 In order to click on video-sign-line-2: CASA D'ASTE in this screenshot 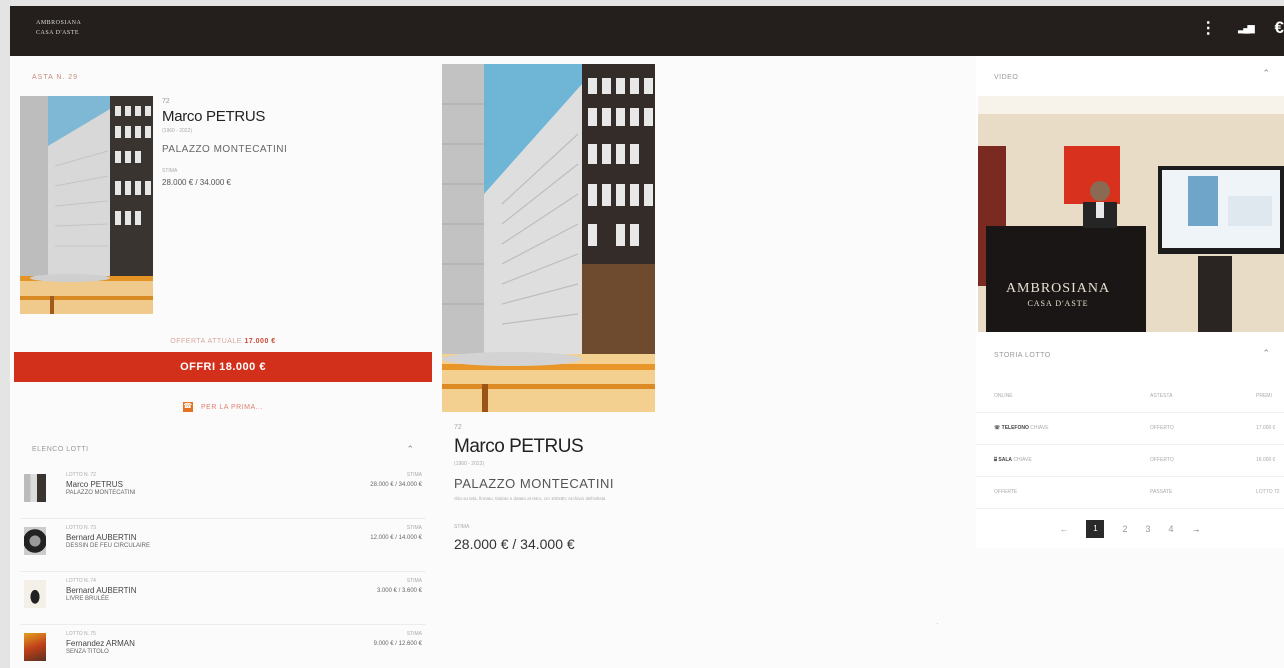, I will do `click(1057, 303)`.